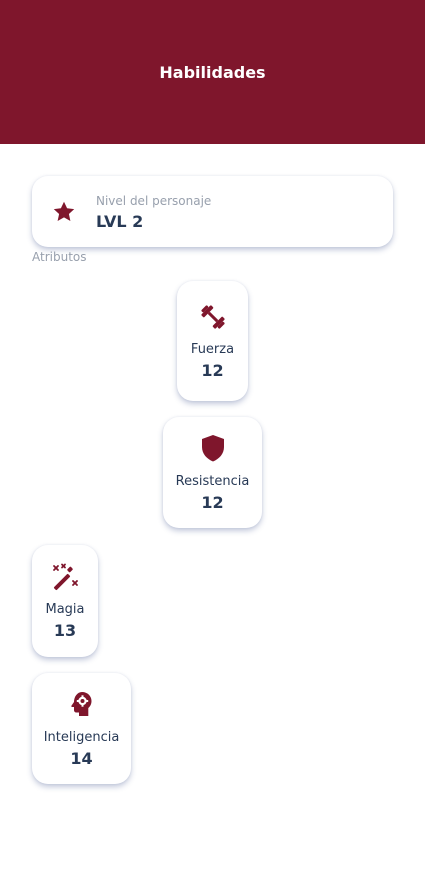  Describe the element at coordinates (212, 211) in the screenshot. I see `level-card: Nivel del personaje LVL 2` at that location.